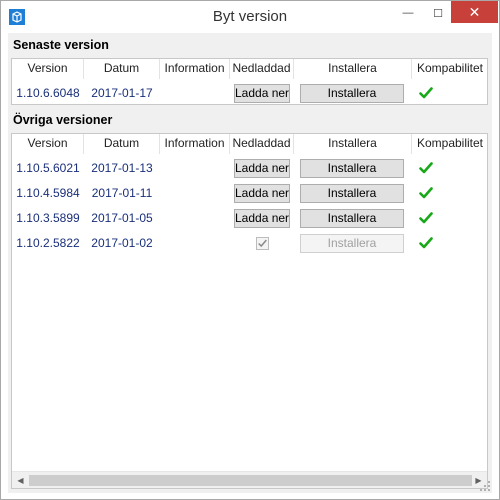 This screenshot has height=500, width=500. I want to click on date-cell: 2017-01-17, so click(122, 93).